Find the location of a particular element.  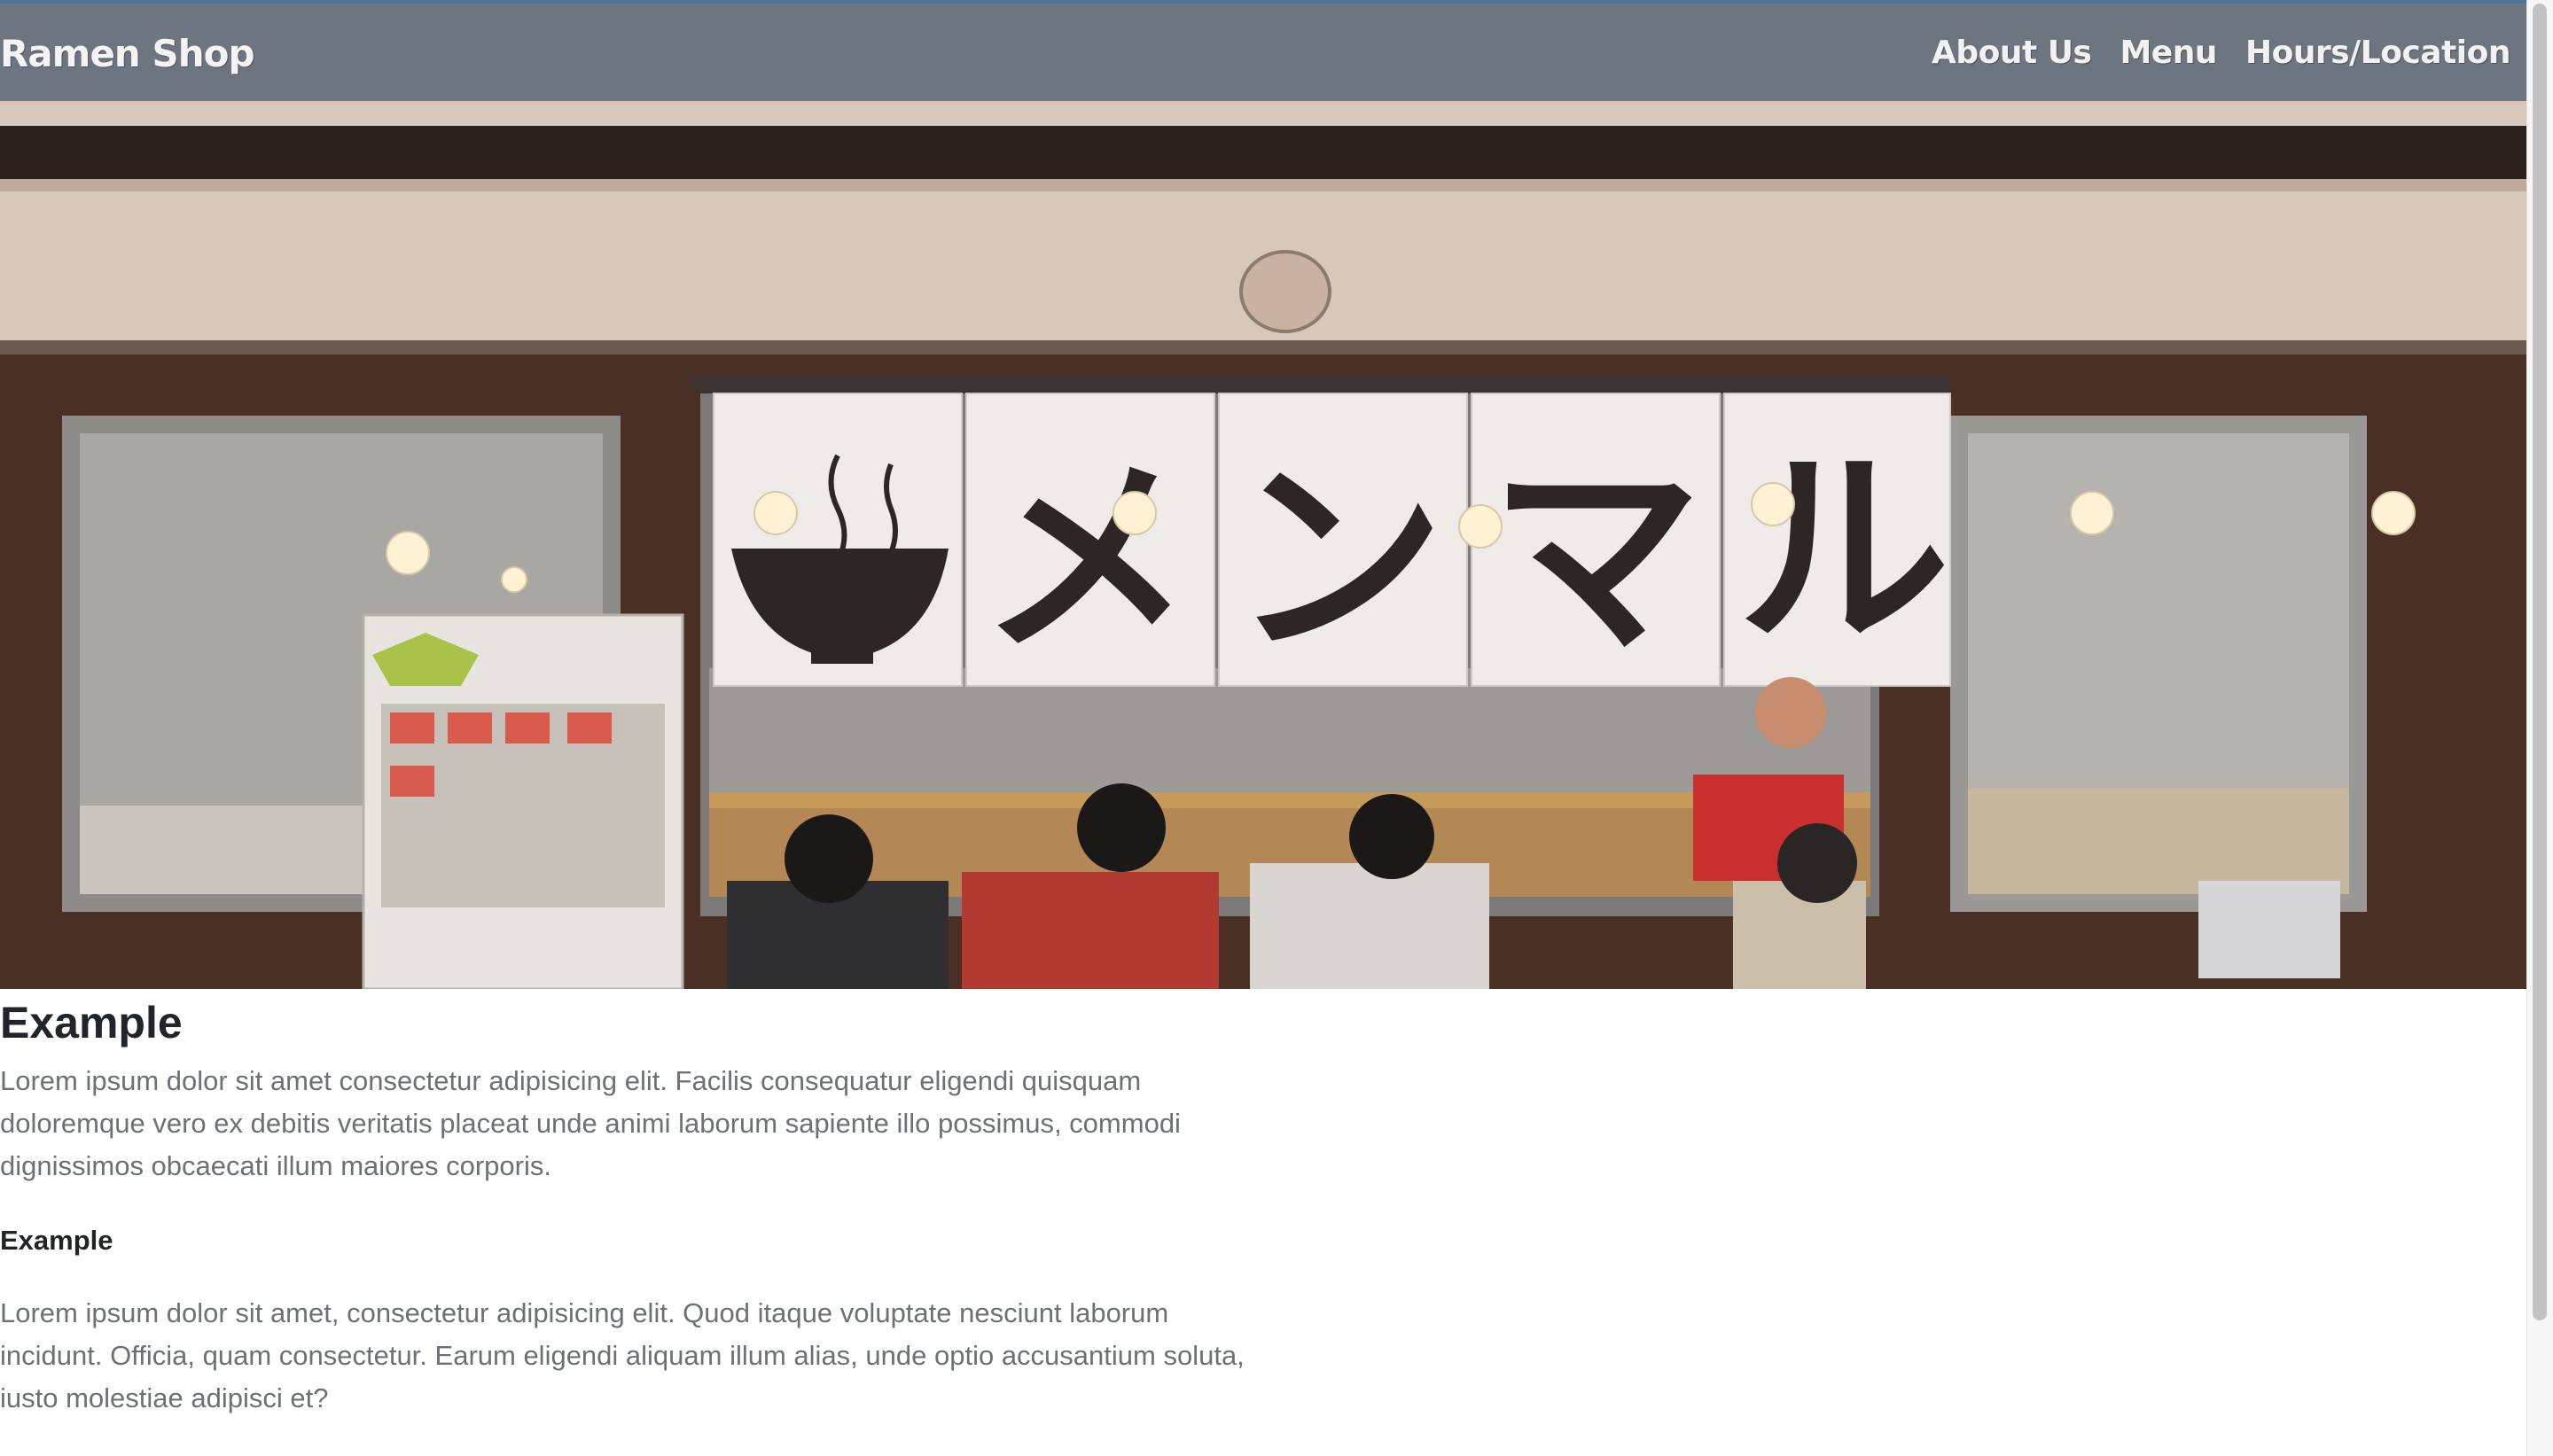

svg-text: メ is located at coordinates (1086, 559).